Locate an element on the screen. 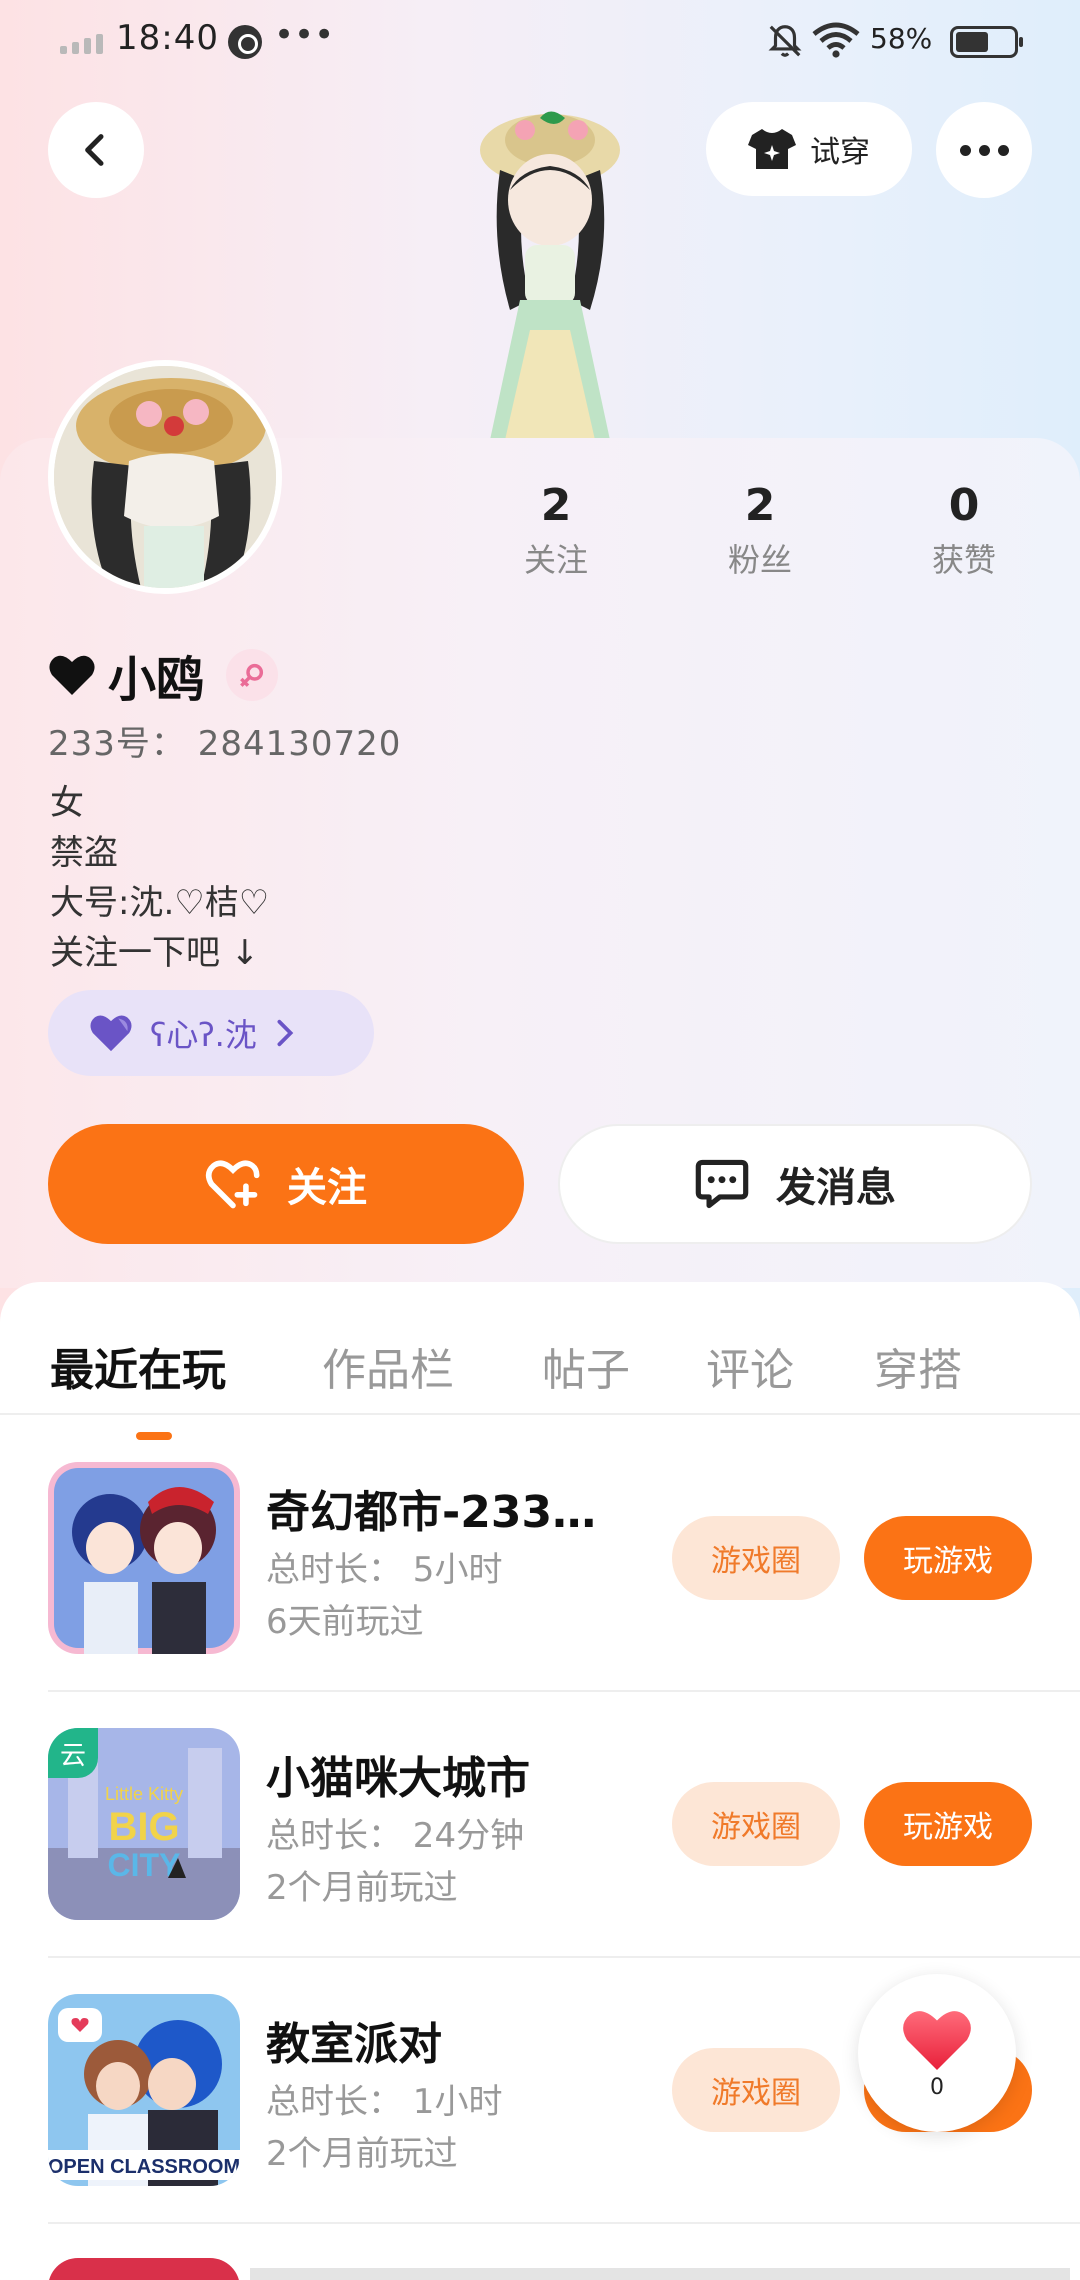  game-icon: Little Kitty BIG CITY 云 is located at coordinates (144, 1824).